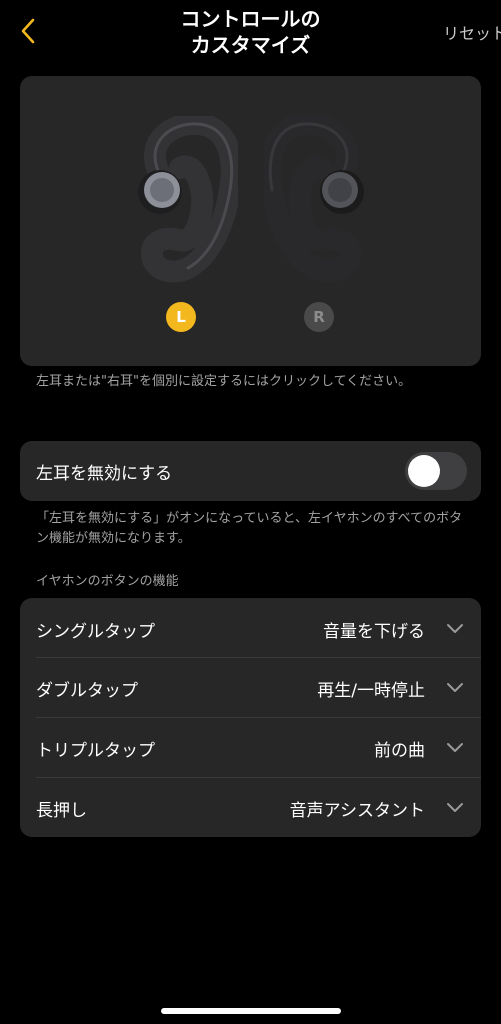  What do you see at coordinates (357, 811) in the screenshot?
I see `function-row-value: 音声アシスタント` at bounding box center [357, 811].